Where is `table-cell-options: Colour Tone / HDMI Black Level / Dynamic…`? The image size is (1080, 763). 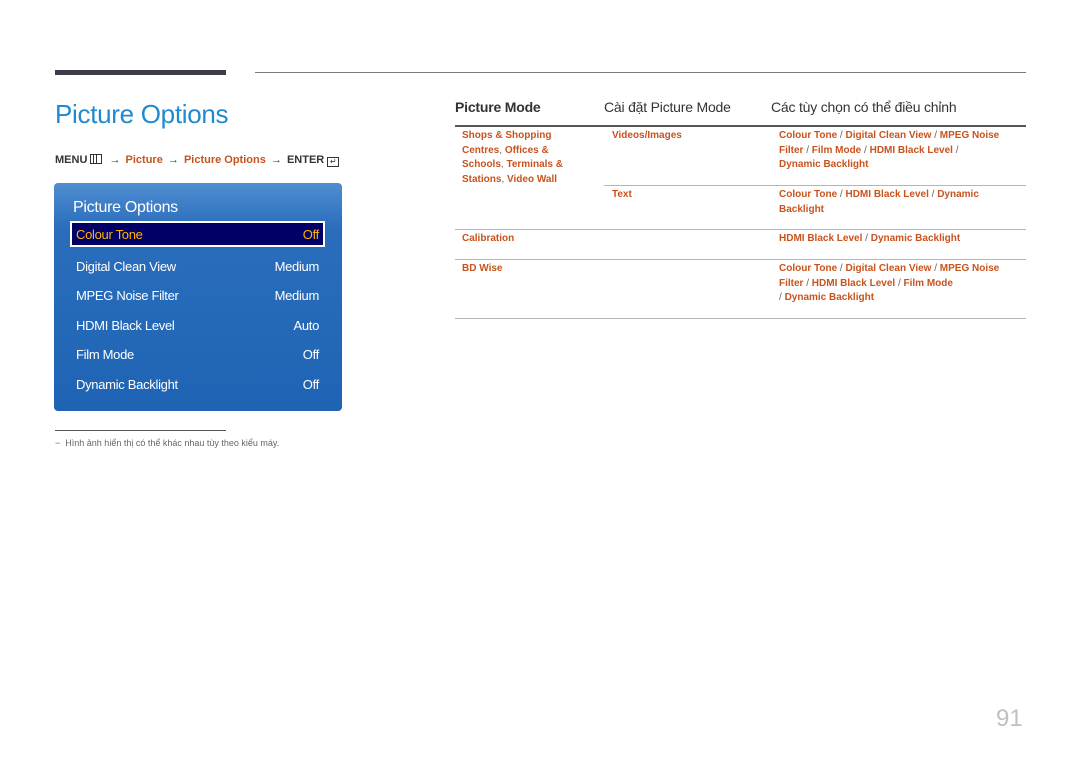 table-cell-options: Colour Tone / HDMI Black Level / Dynamic… is located at coordinates (899, 202).